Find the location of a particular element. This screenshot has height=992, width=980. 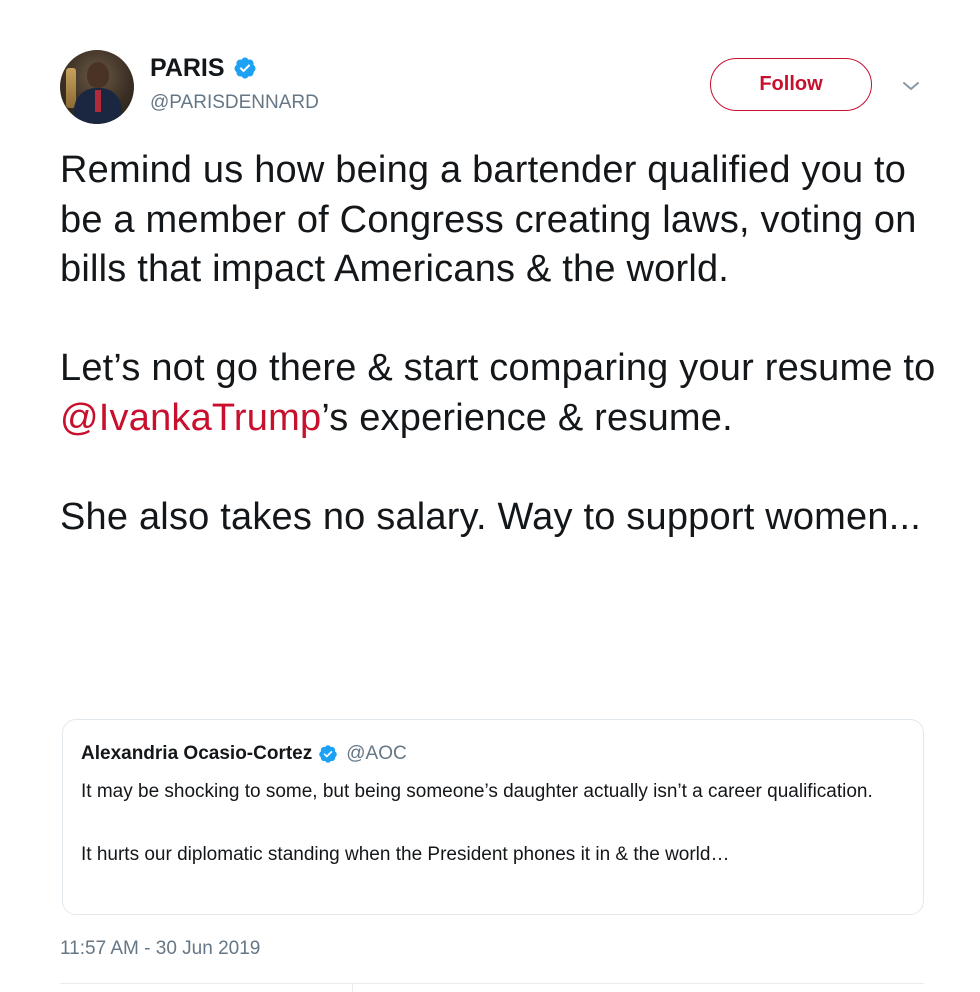

author-avatar is located at coordinates (97, 87).